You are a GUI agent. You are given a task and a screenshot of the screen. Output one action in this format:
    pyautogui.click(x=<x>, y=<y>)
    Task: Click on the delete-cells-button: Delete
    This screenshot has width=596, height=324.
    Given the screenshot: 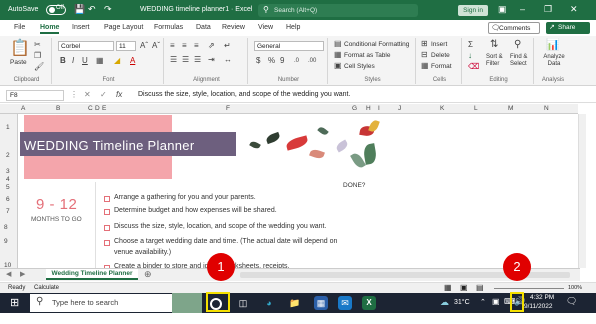 What is the action you would take?
    pyautogui.click(x=440, y=55)
    